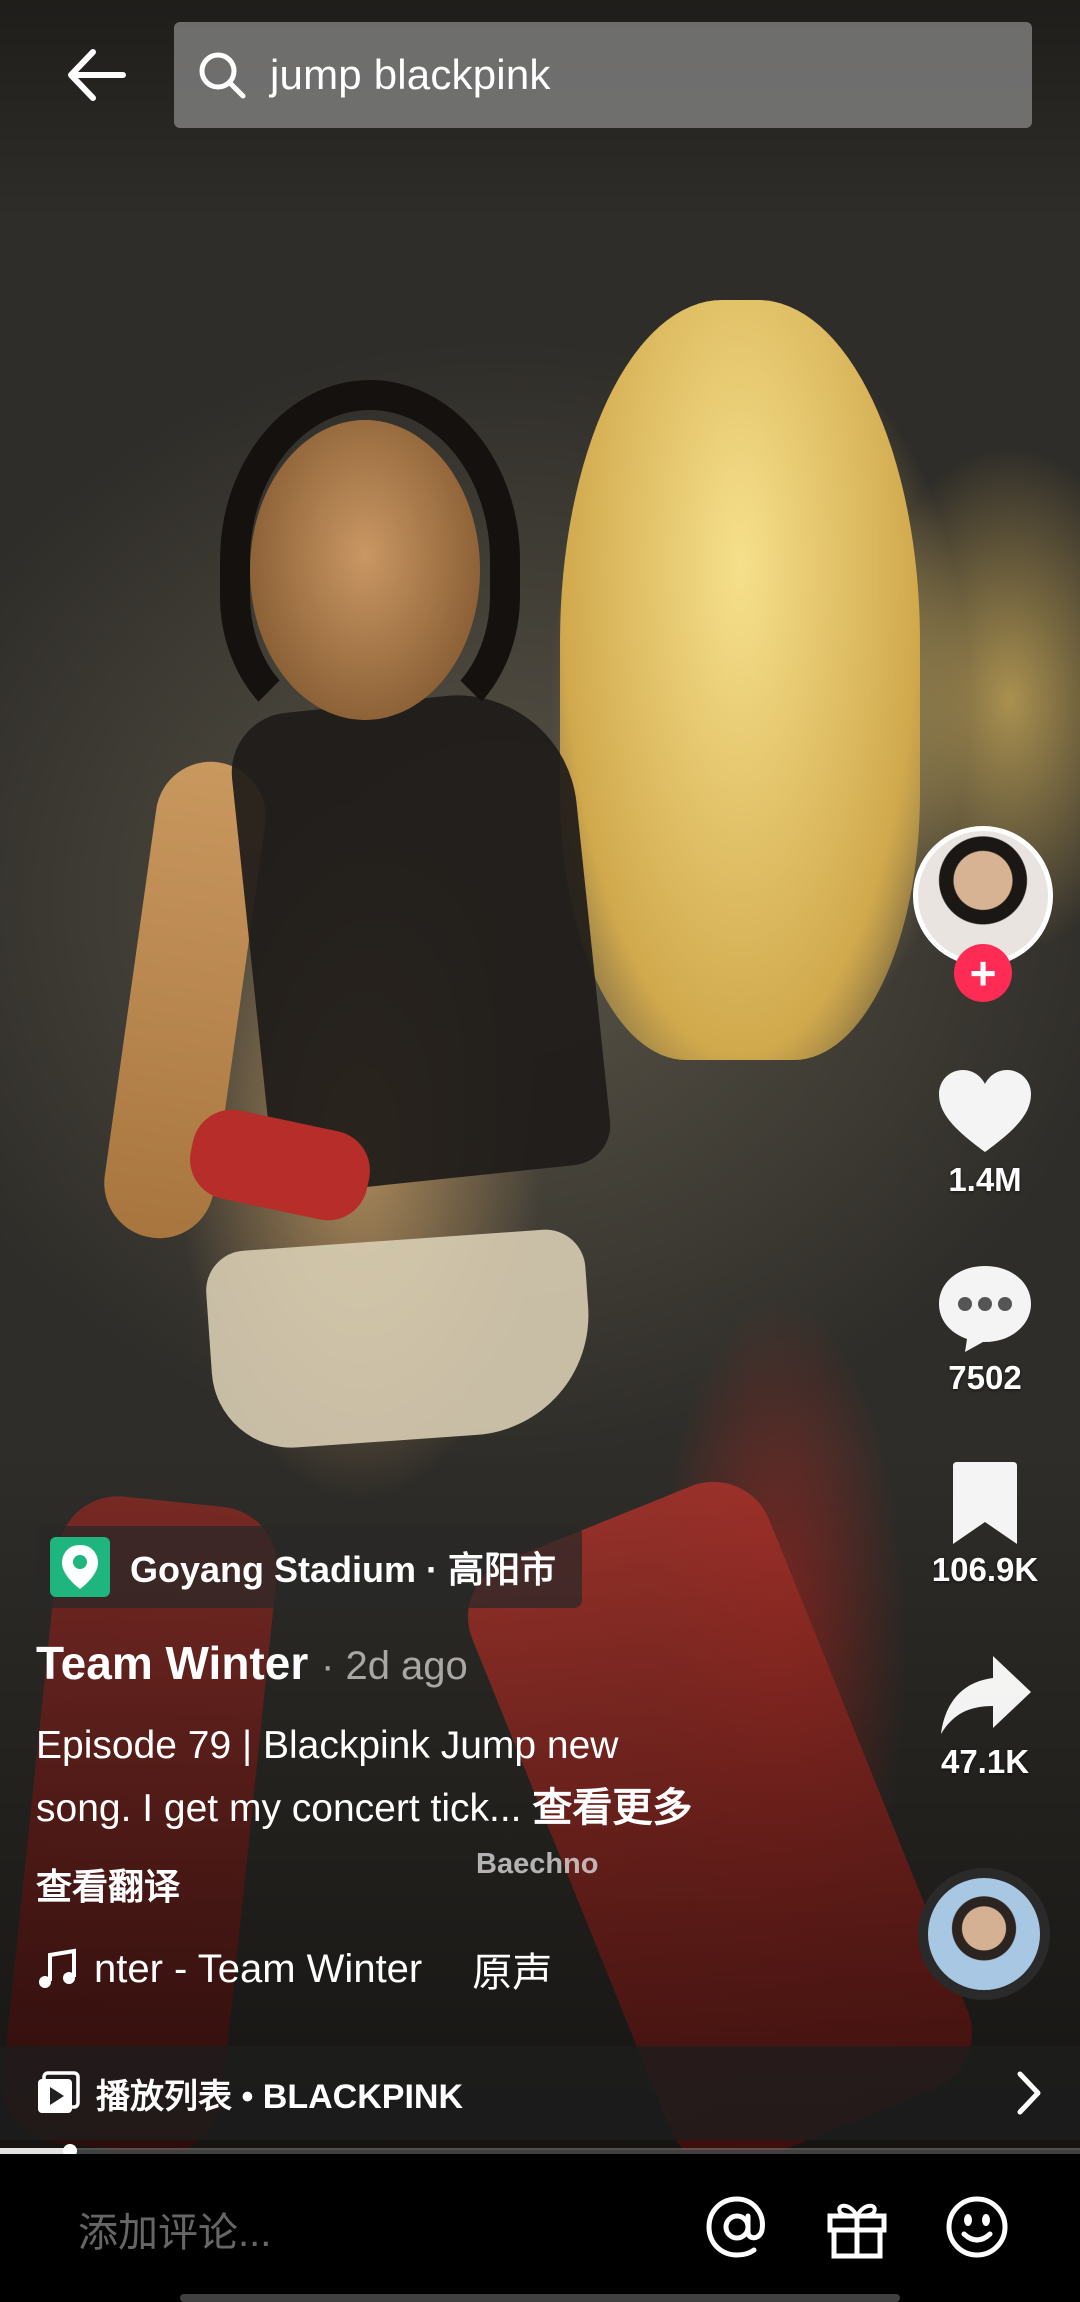 The width and height of the screenshot is (1080, 2302). What do you see at coordinates (222, 75) in the screenshot?
I see `search-icon` at bounding box center [222, 75].